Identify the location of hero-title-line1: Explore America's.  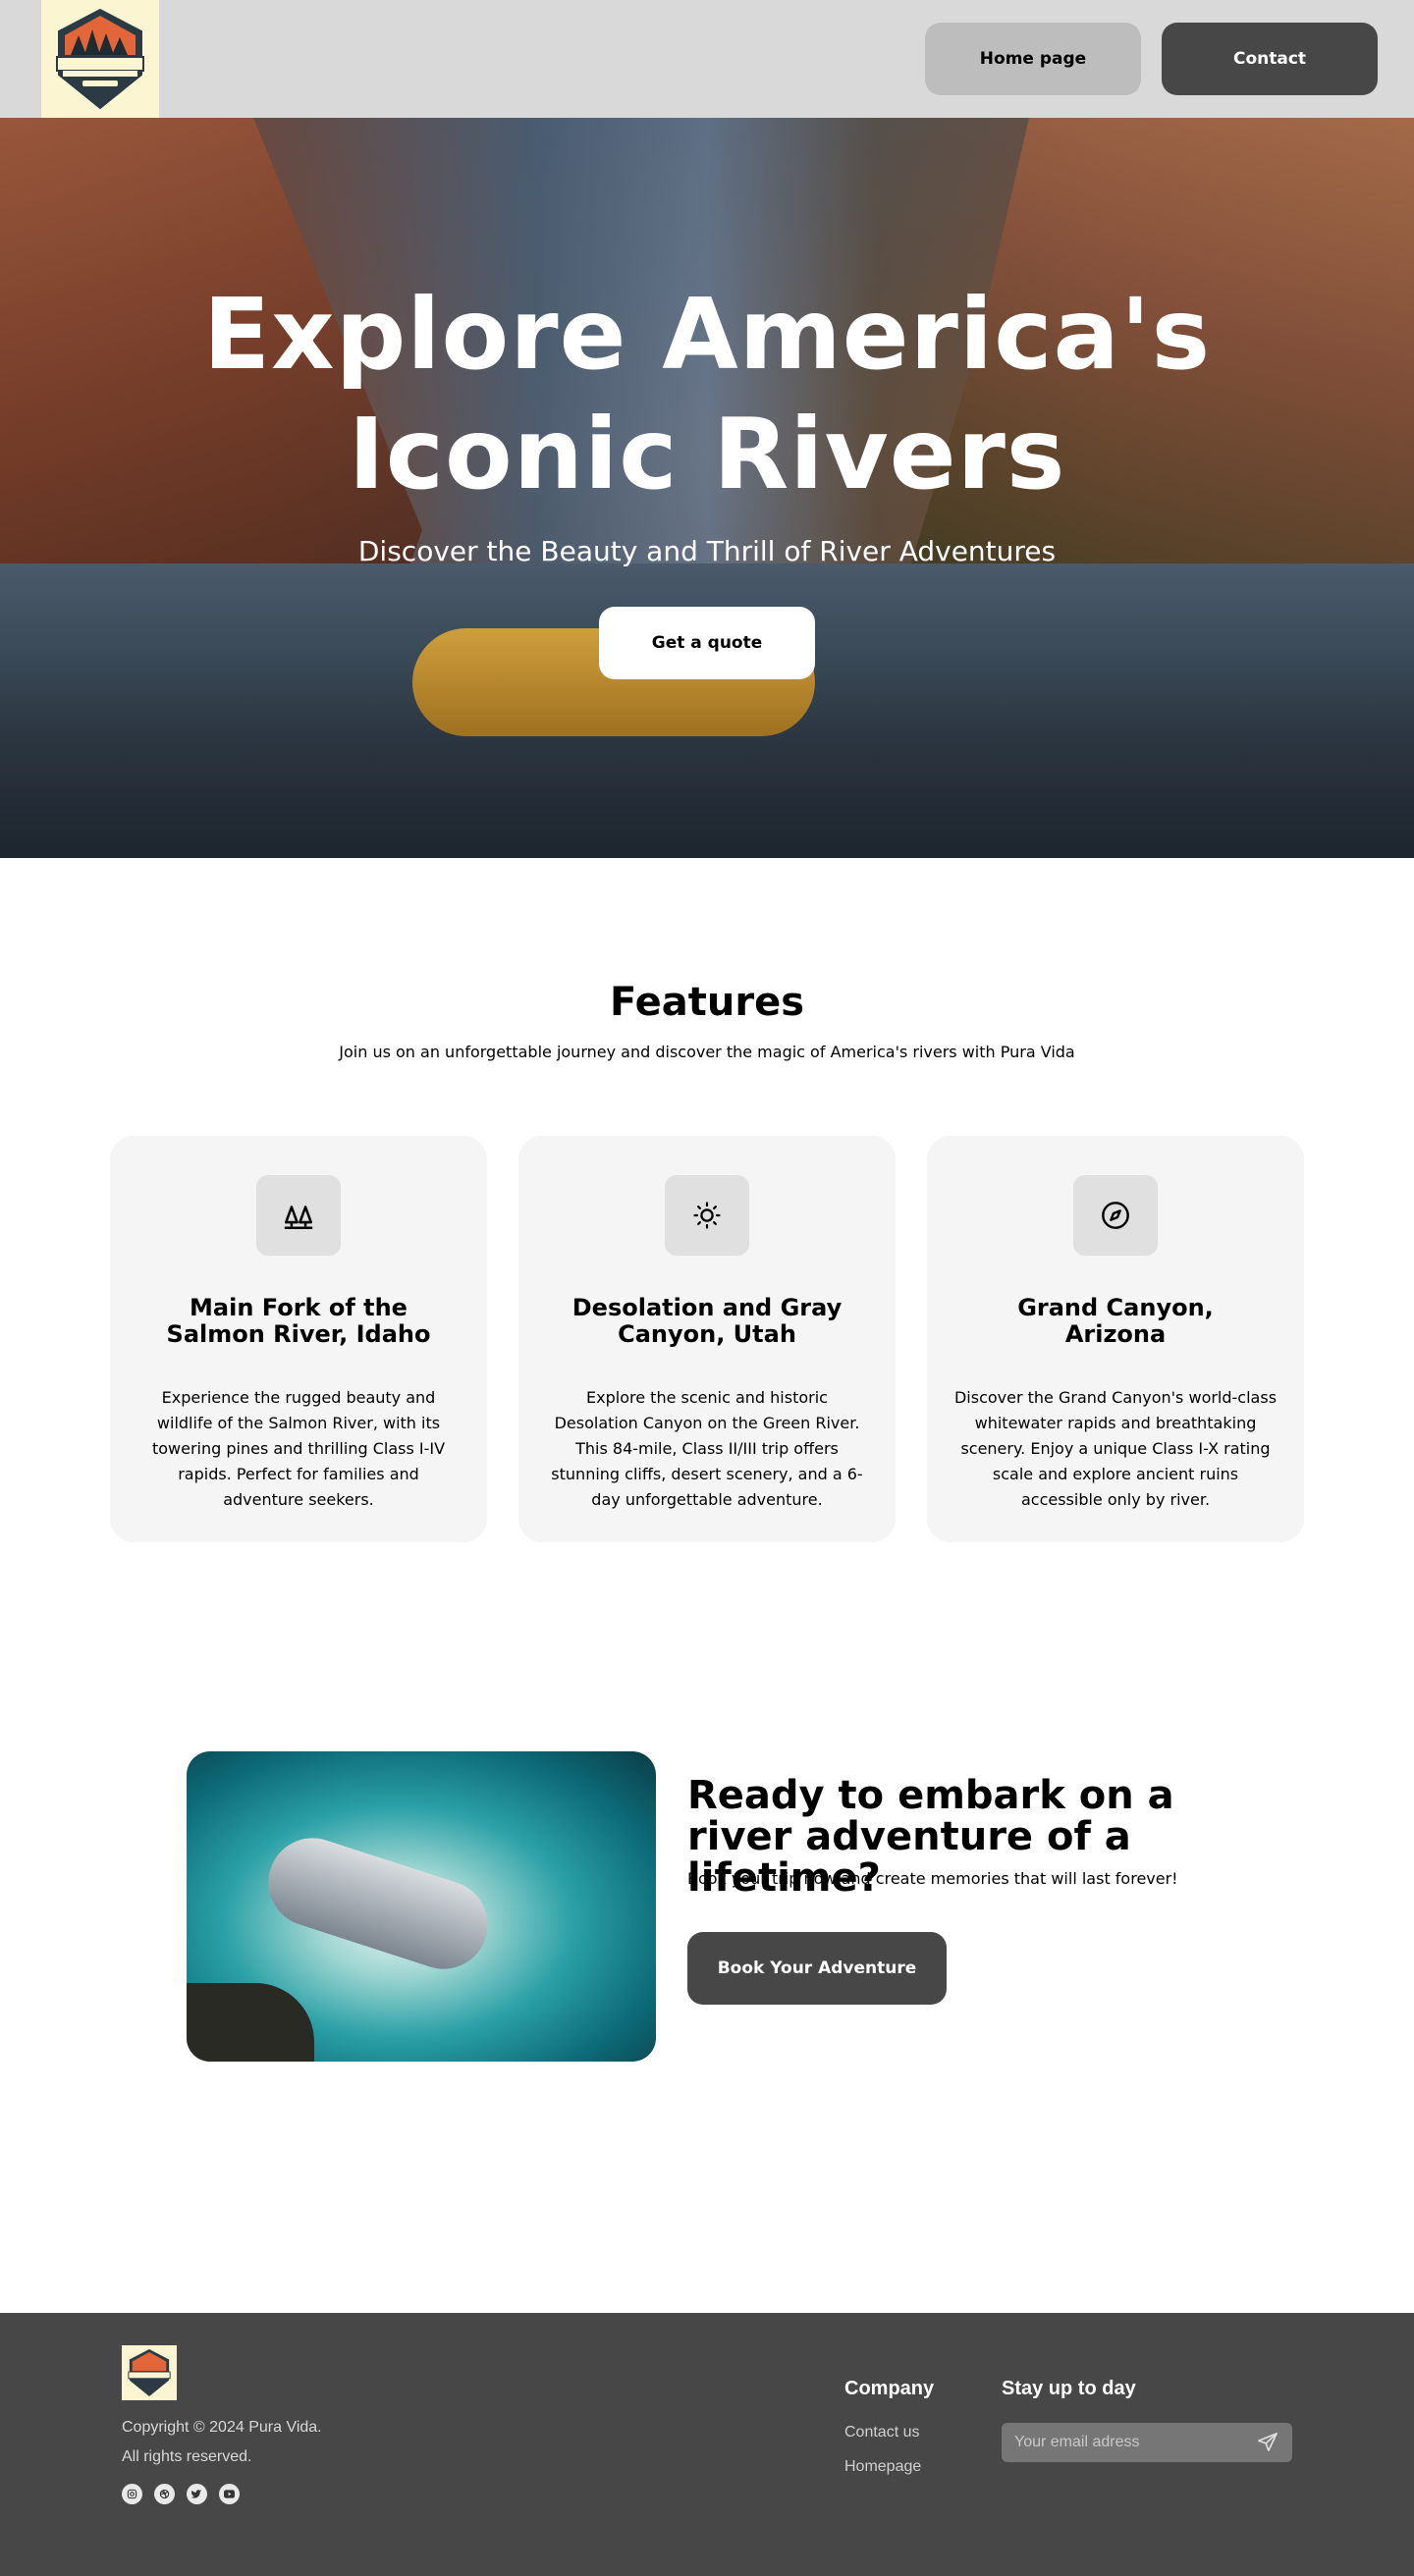
(707, 334).